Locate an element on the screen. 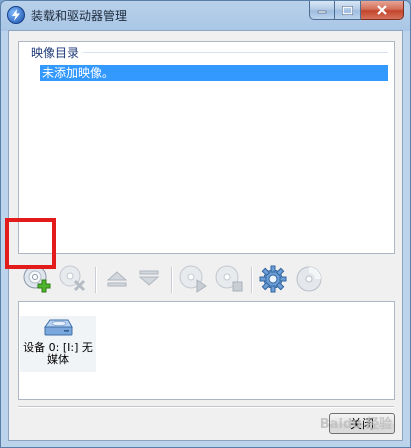 Image resolution: width=411 pixels, height=448 pixels. unmount-icon is located at coordinates (229, 278).